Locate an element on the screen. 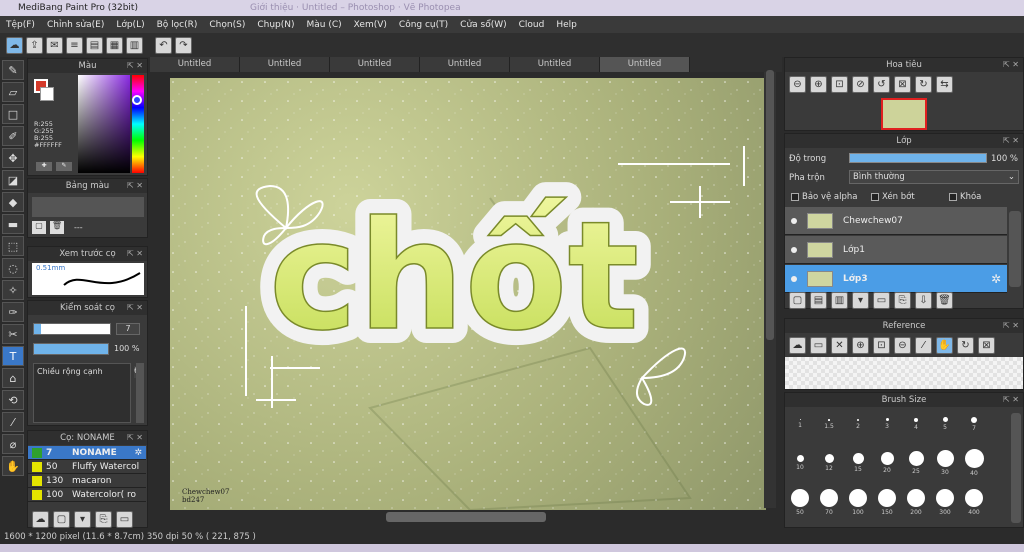  select-eraser-tool-icon: ✂ is located at coordinates (13, 334).